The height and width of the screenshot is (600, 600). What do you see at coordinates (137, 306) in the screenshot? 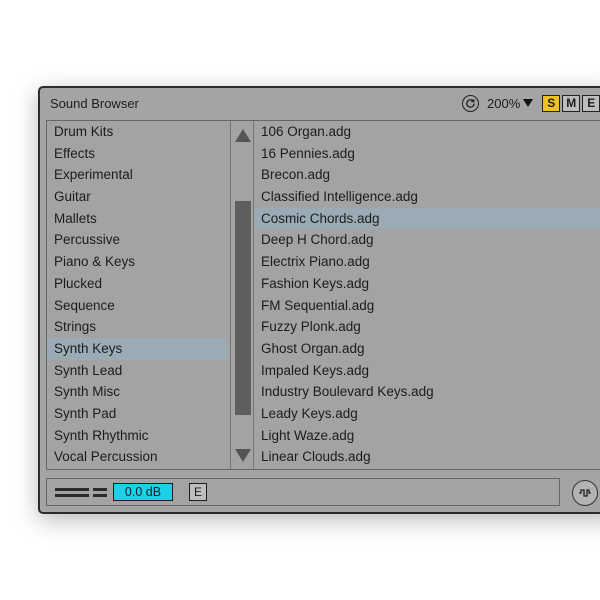
I see `category-item: Sequence` at bounding box center [137, 306].